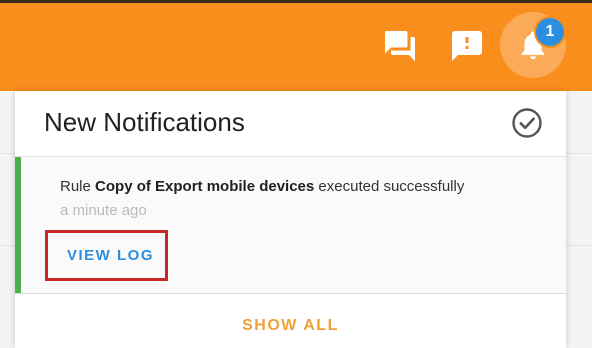  What do you see at coordinates (296, 1) in the screenshot?
I see `top-edge` at bounding box center [296, 1].